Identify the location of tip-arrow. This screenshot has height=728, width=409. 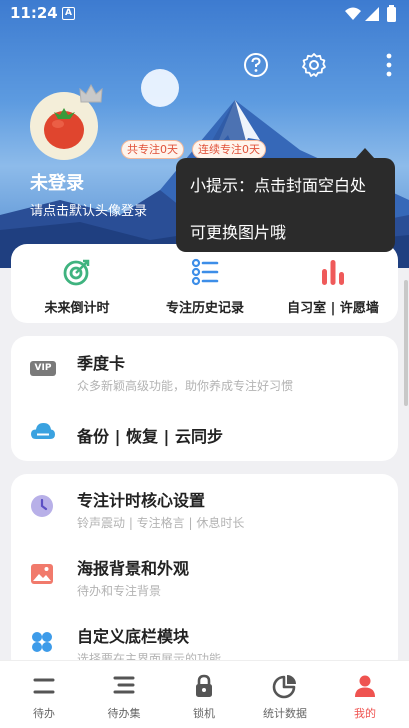
(365, 153).